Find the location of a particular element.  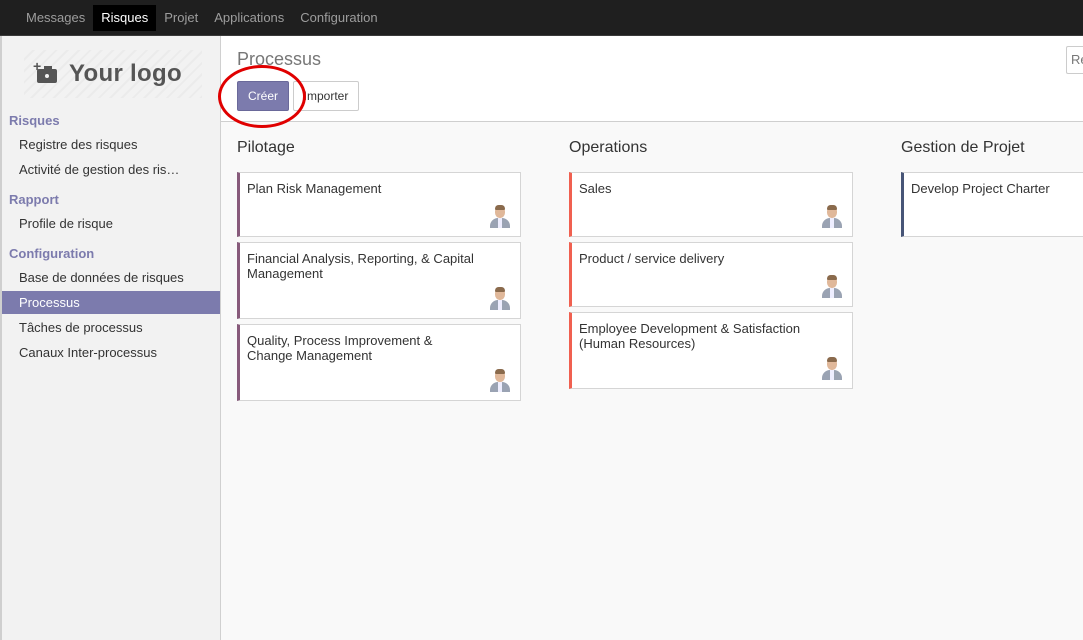

menu-configuration: Configuration is located at coordinates (338, 18).